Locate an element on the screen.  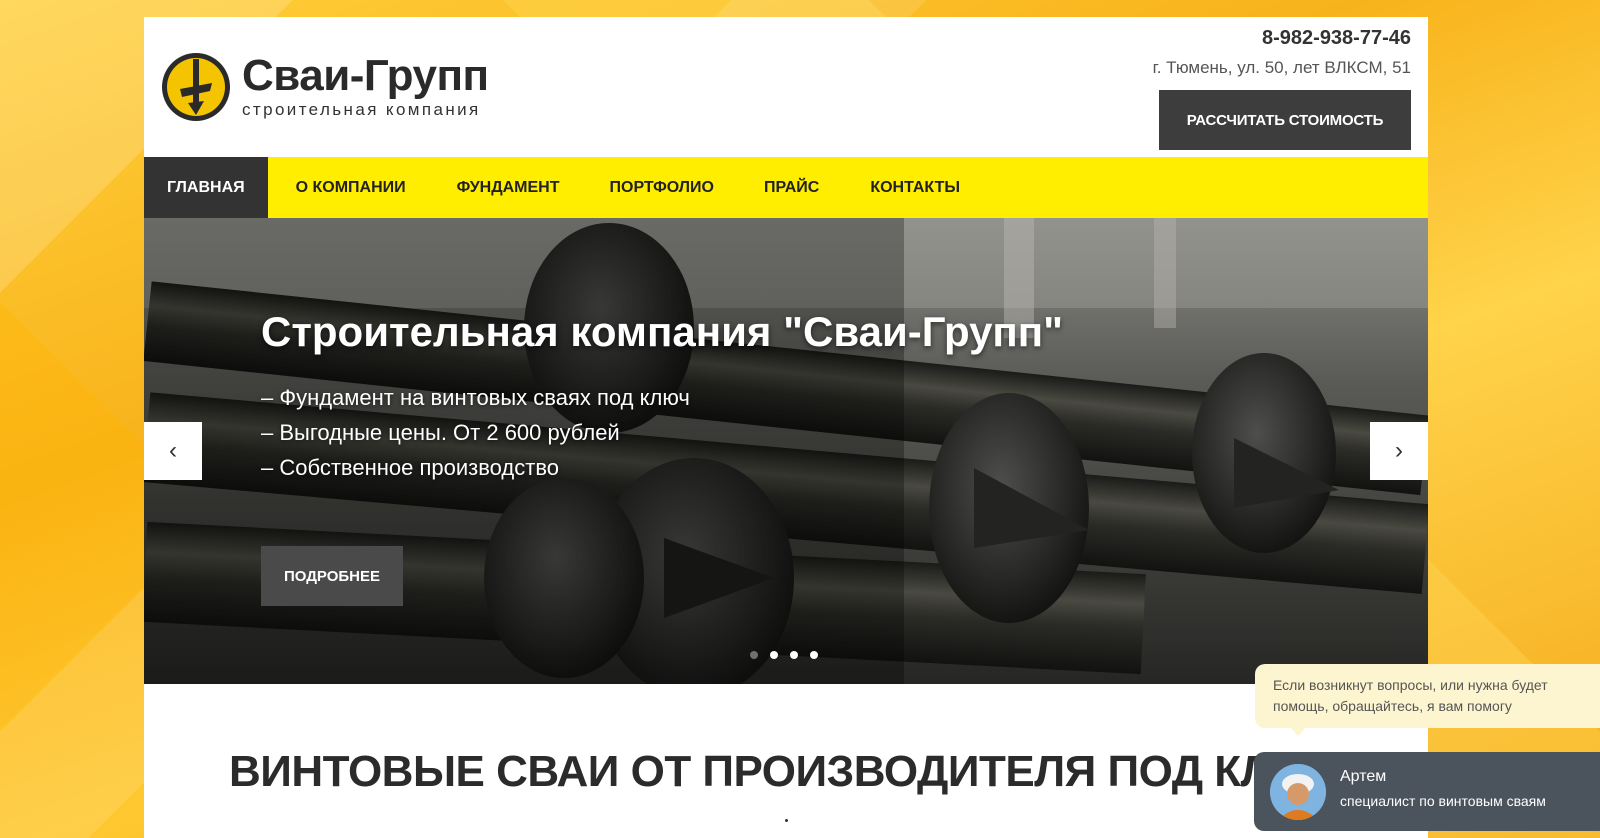
agent-avatar is located at coordinates (1298, 792).